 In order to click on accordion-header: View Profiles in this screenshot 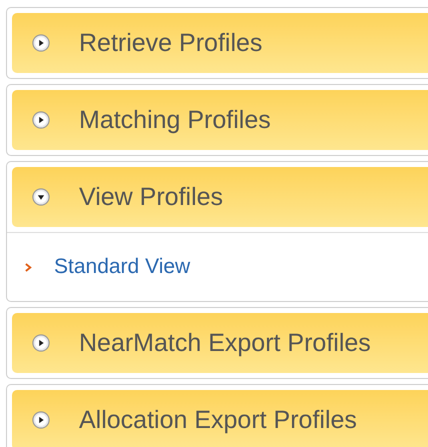, I will do `click(220, 197)`.